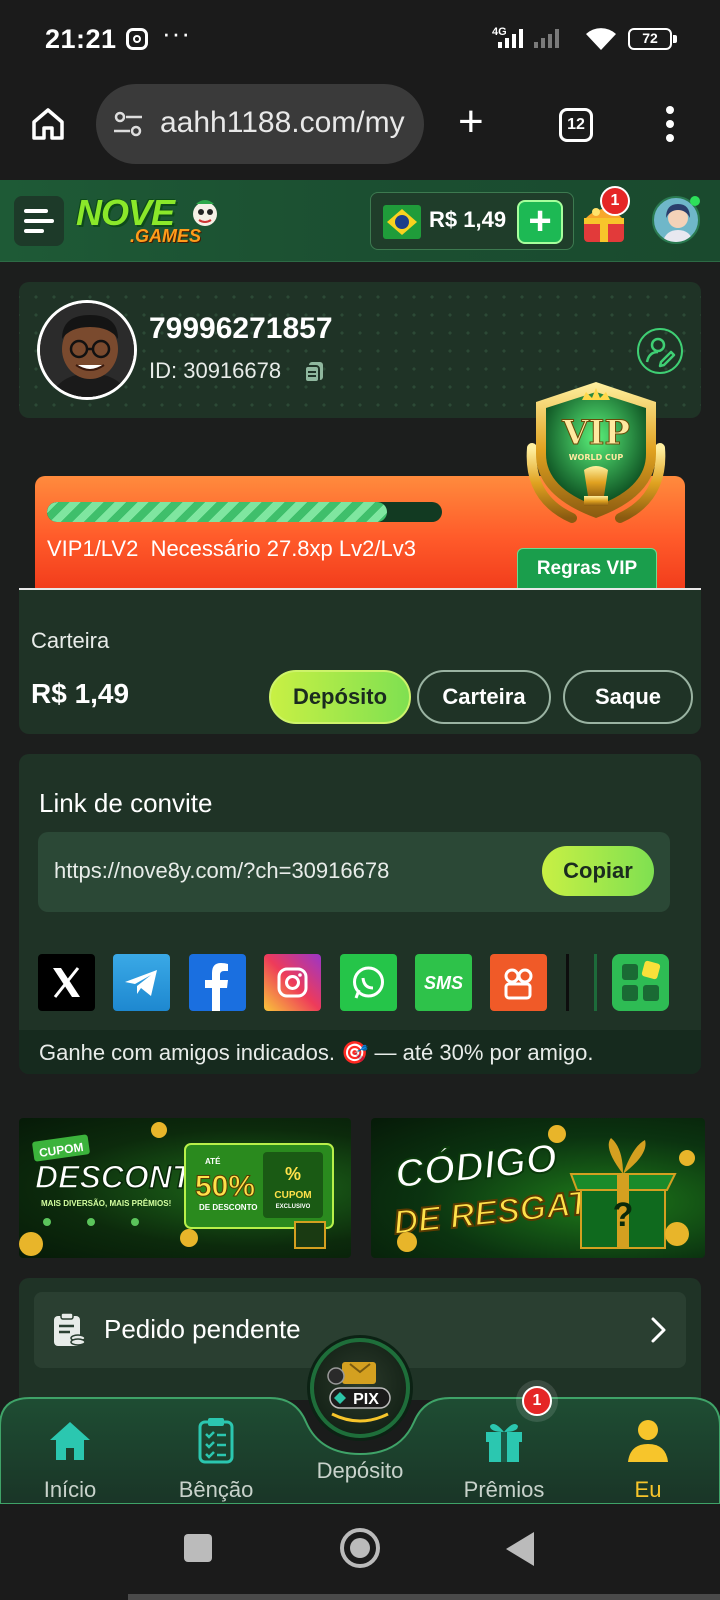 The width and height of the screenshot is (720, 1600). Describe the element at coordinates (283, 548) in the screenshot. I see `vip-requirement: Necessário 27.8xp Lv2/Lv3` at that location.